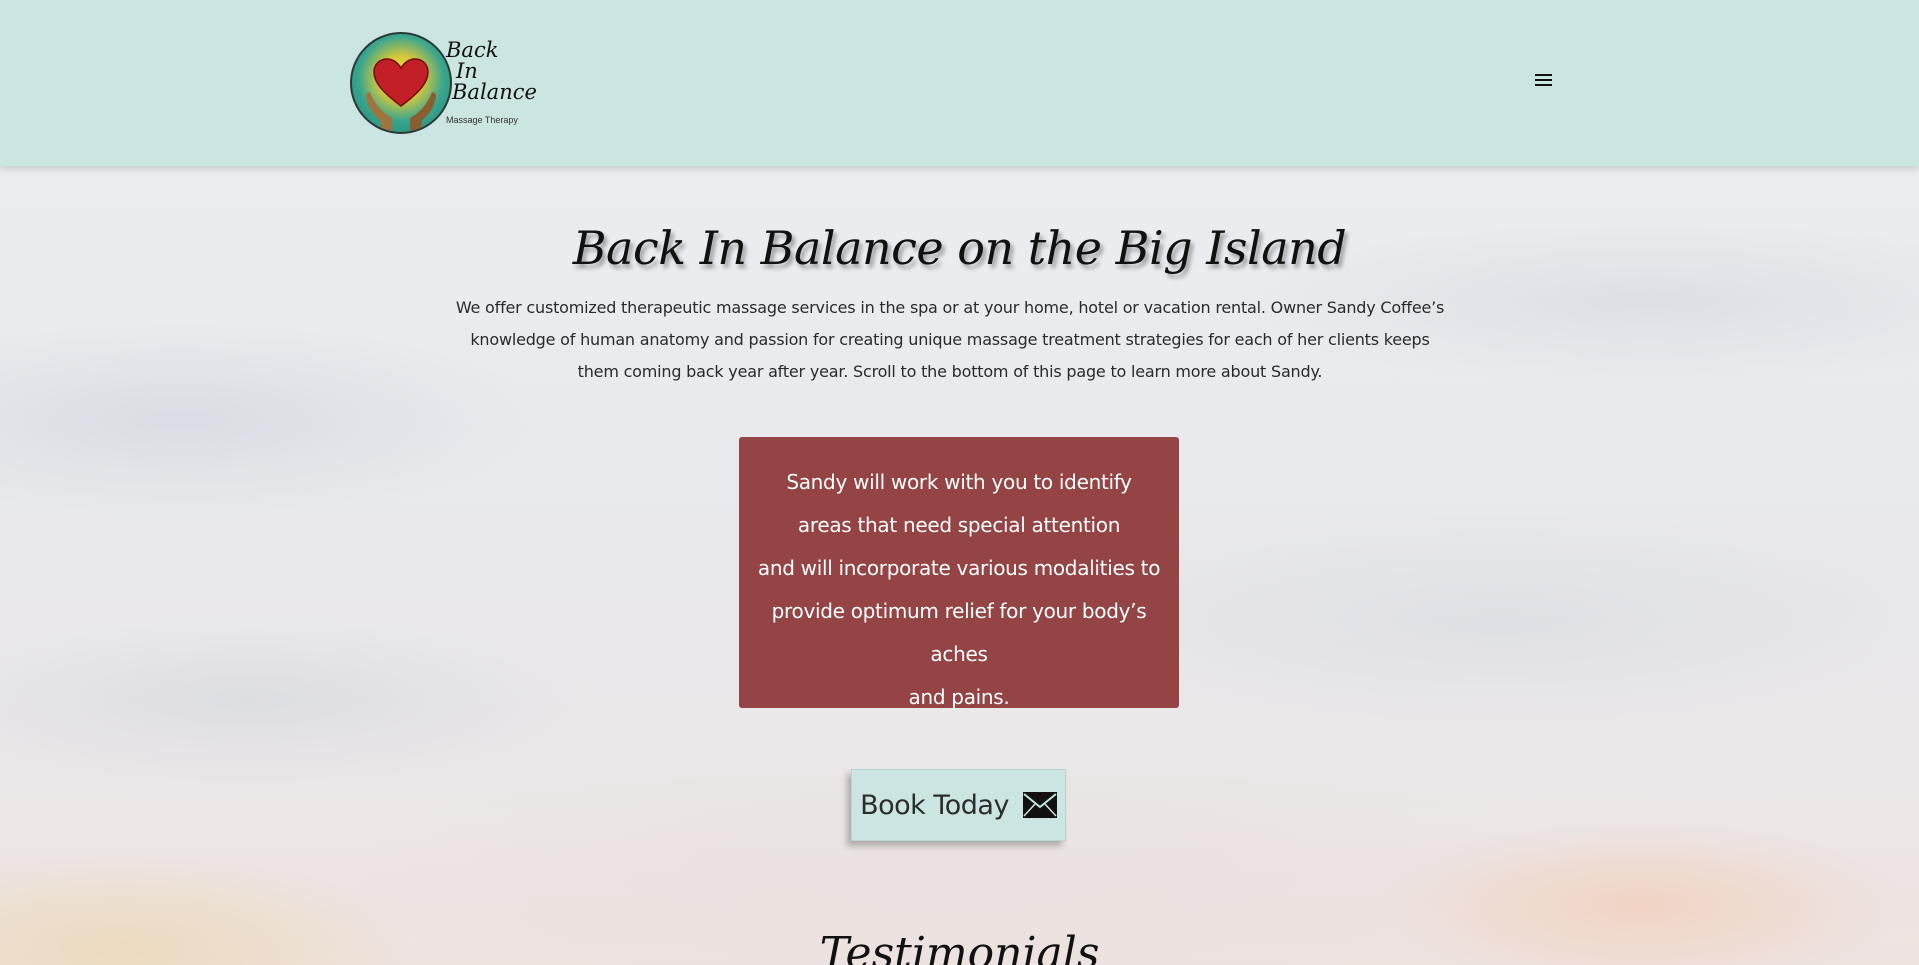 This screenshot has width=1919, height=965. Describe the element at coordinates (467, 71) in the screenshot. I see `logo-line-2: In` at that location.